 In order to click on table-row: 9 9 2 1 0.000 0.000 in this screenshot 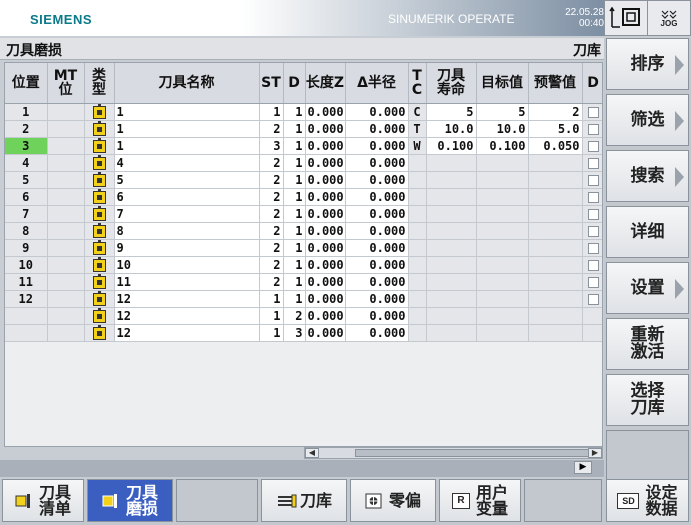, I will do `click(303, 248)`.